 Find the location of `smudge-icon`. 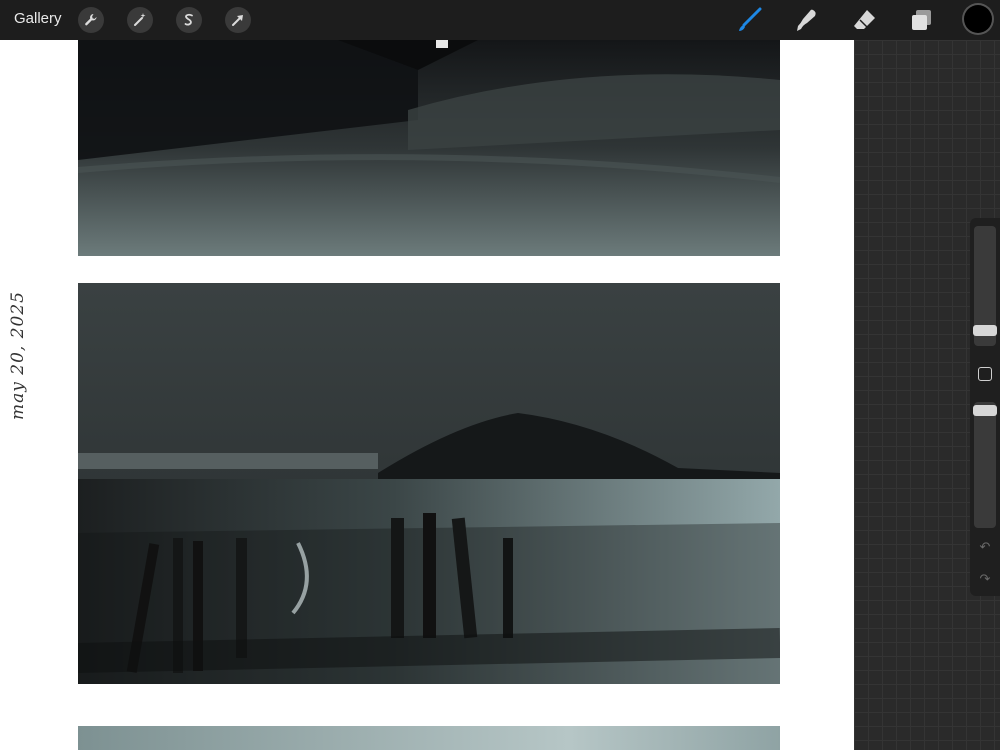

smudge-icon is located at coordinates (806, 20).